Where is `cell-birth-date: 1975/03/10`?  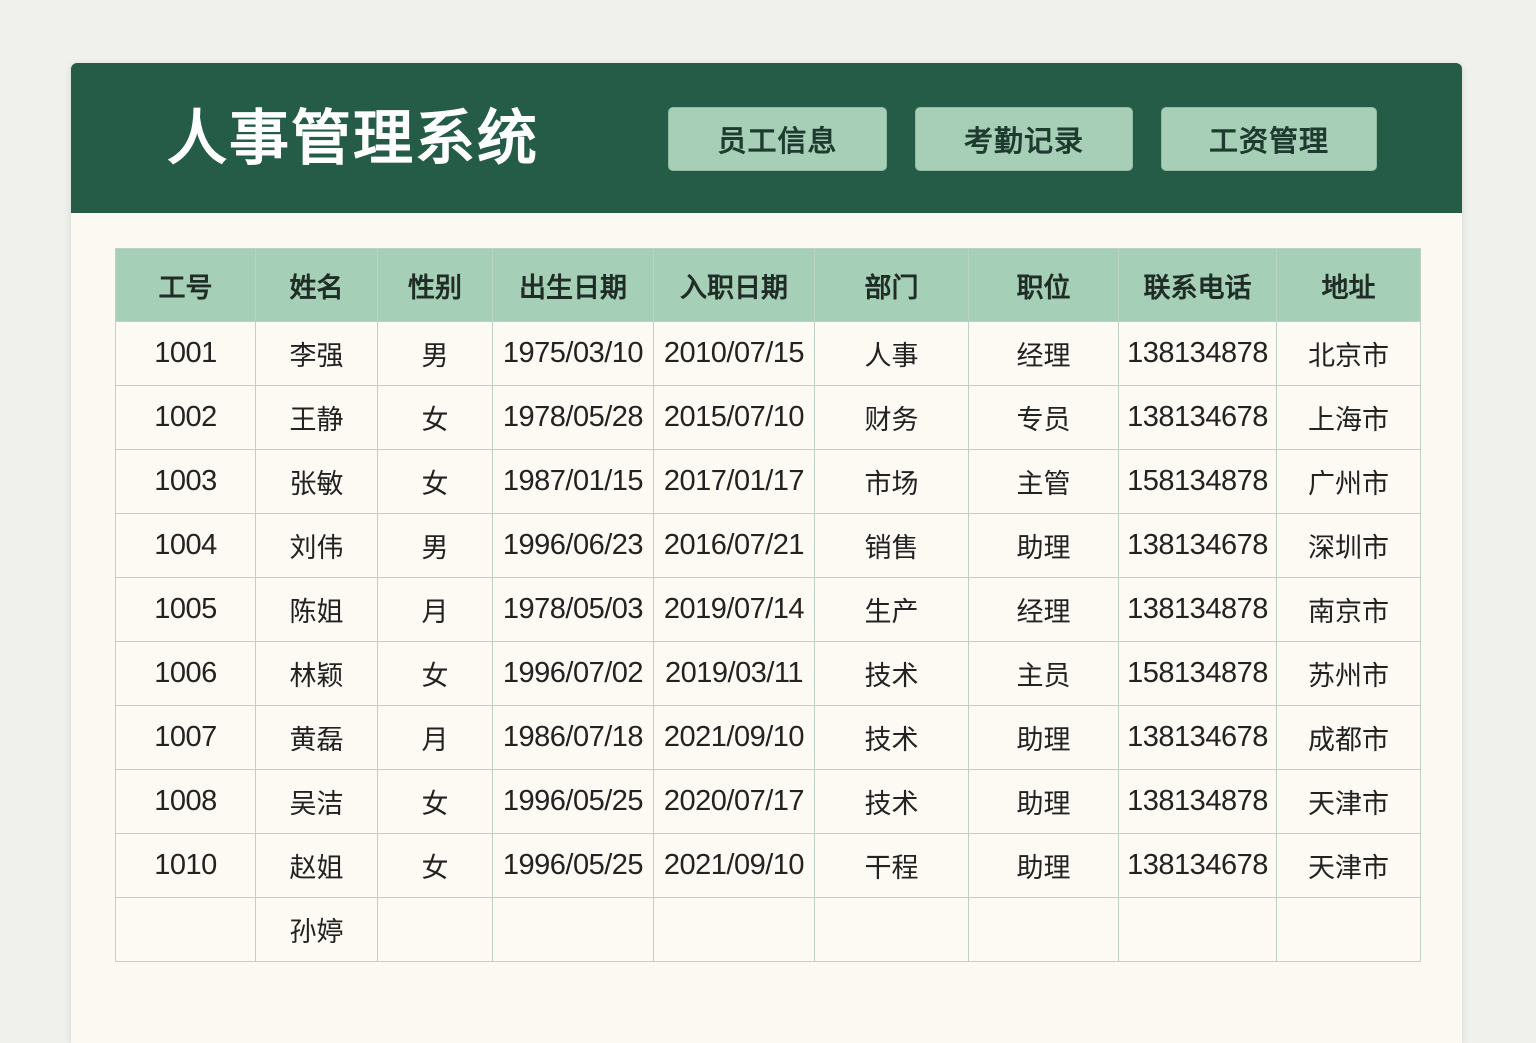 cell-birth-date: 1975/03/10 is located at coordinates (573, 353).